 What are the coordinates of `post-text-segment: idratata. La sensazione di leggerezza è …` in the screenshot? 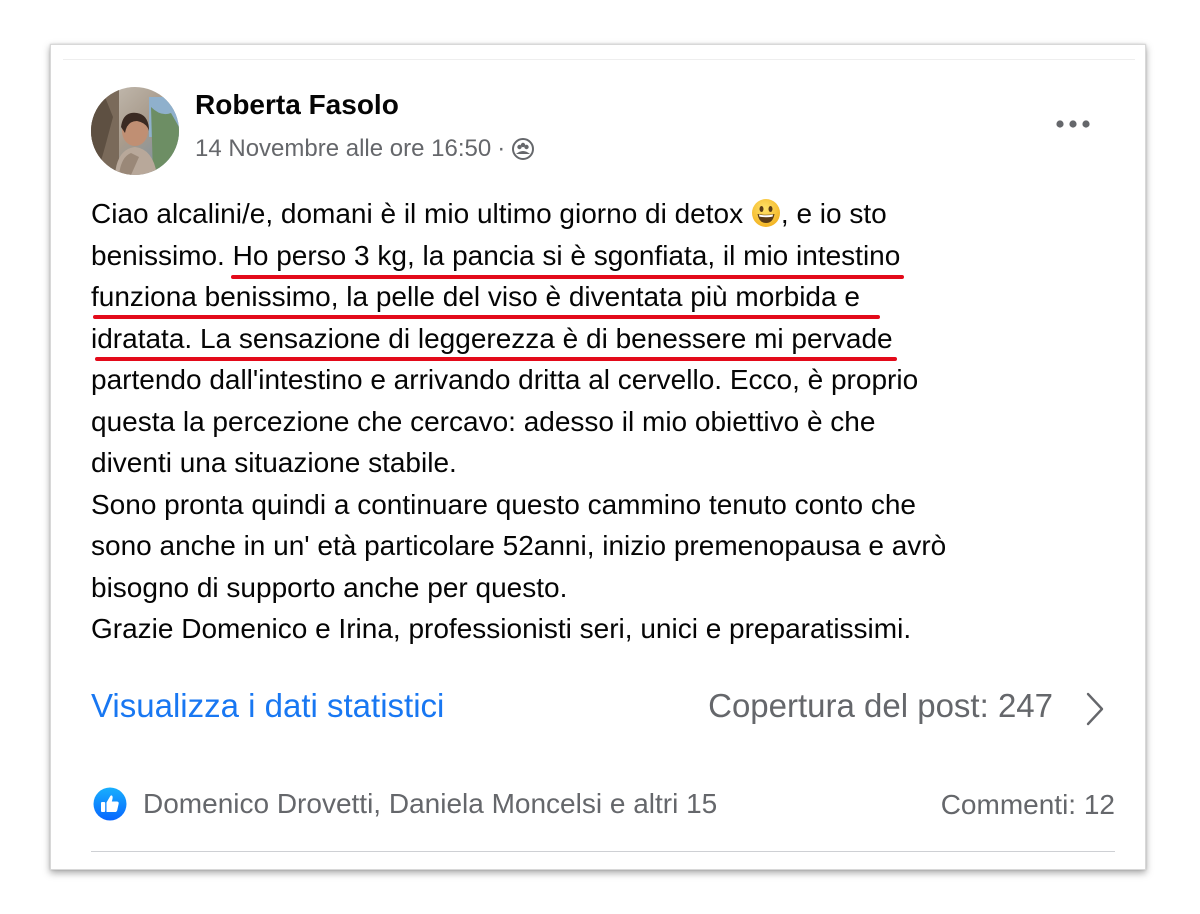 It's located at (492, 338).